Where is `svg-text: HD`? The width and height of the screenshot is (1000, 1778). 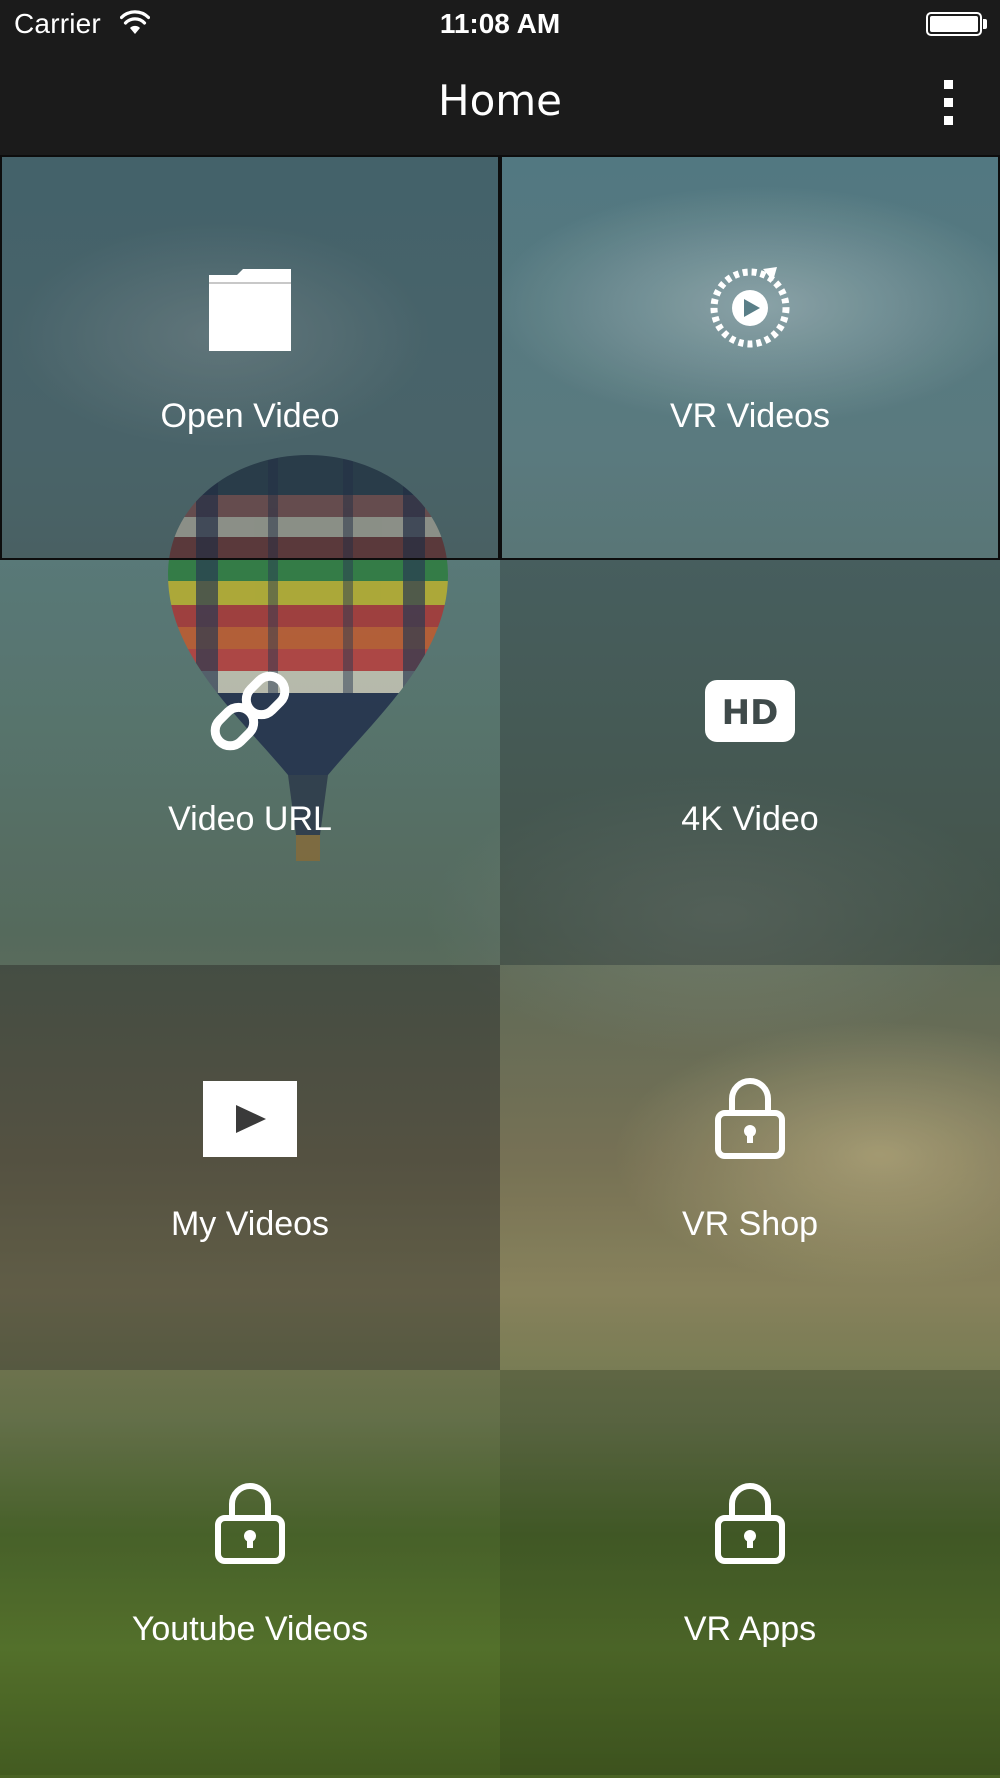 svg-text: HD is located at coordinates (750, 713).